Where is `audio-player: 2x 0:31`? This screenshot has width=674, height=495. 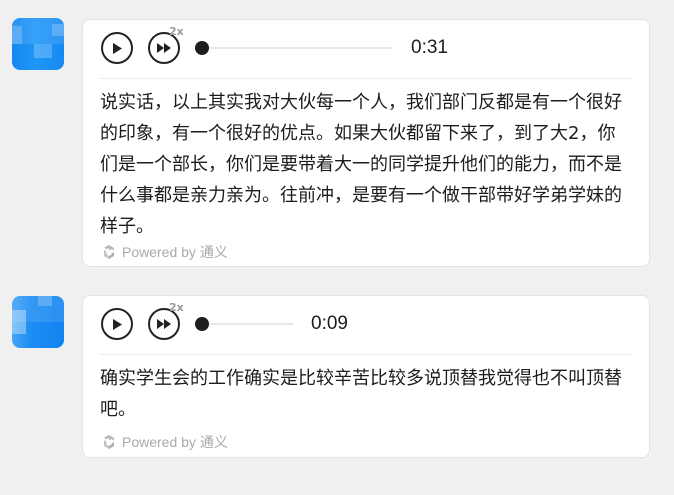
audio-player: 2x 0:31 is located at coordinates (366, 49).